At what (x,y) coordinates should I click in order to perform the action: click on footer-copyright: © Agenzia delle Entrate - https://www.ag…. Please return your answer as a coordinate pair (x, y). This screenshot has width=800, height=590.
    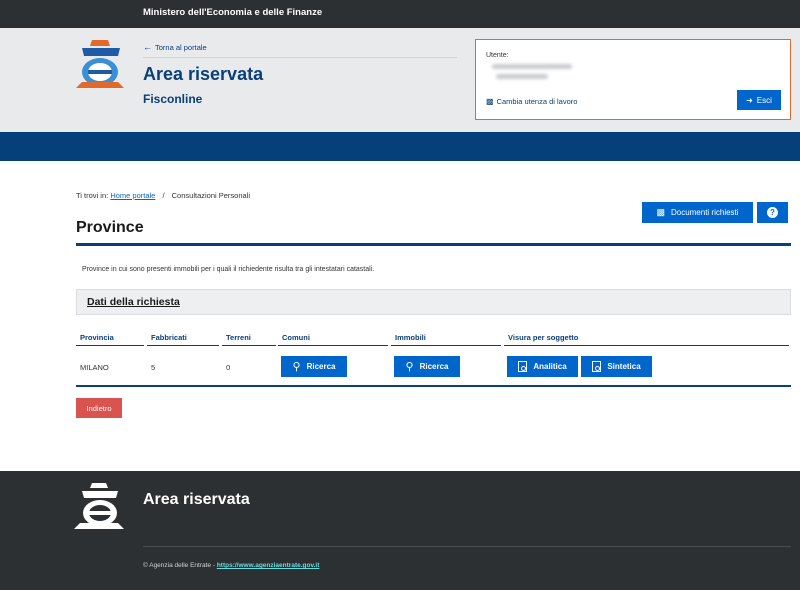
    Looking at the image, I should click on (231, 565).